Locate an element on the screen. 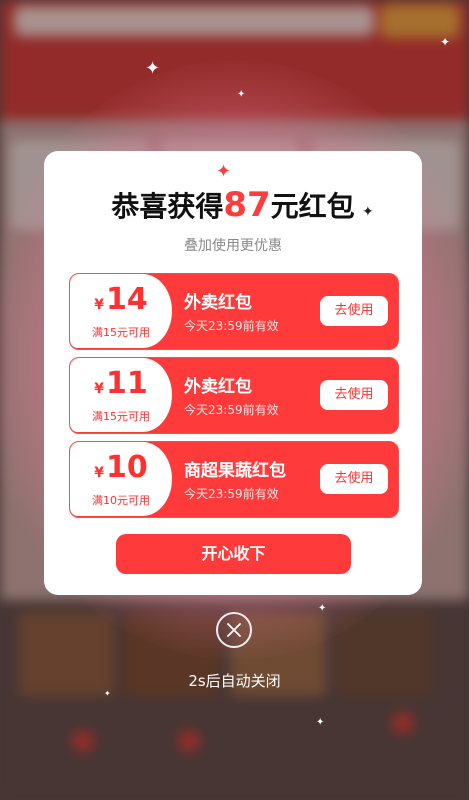 The width and height of the screenshot is (469, 800). title-prefix: 恭喜获得 is located at coordinates (167, 206).